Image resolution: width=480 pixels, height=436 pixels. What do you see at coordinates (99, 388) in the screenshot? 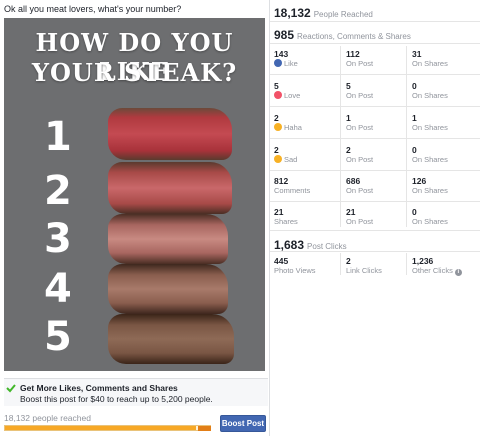
I see `boost-promo-title: Get More Likes, Comments and Shares` at bounding box center [99, 388].